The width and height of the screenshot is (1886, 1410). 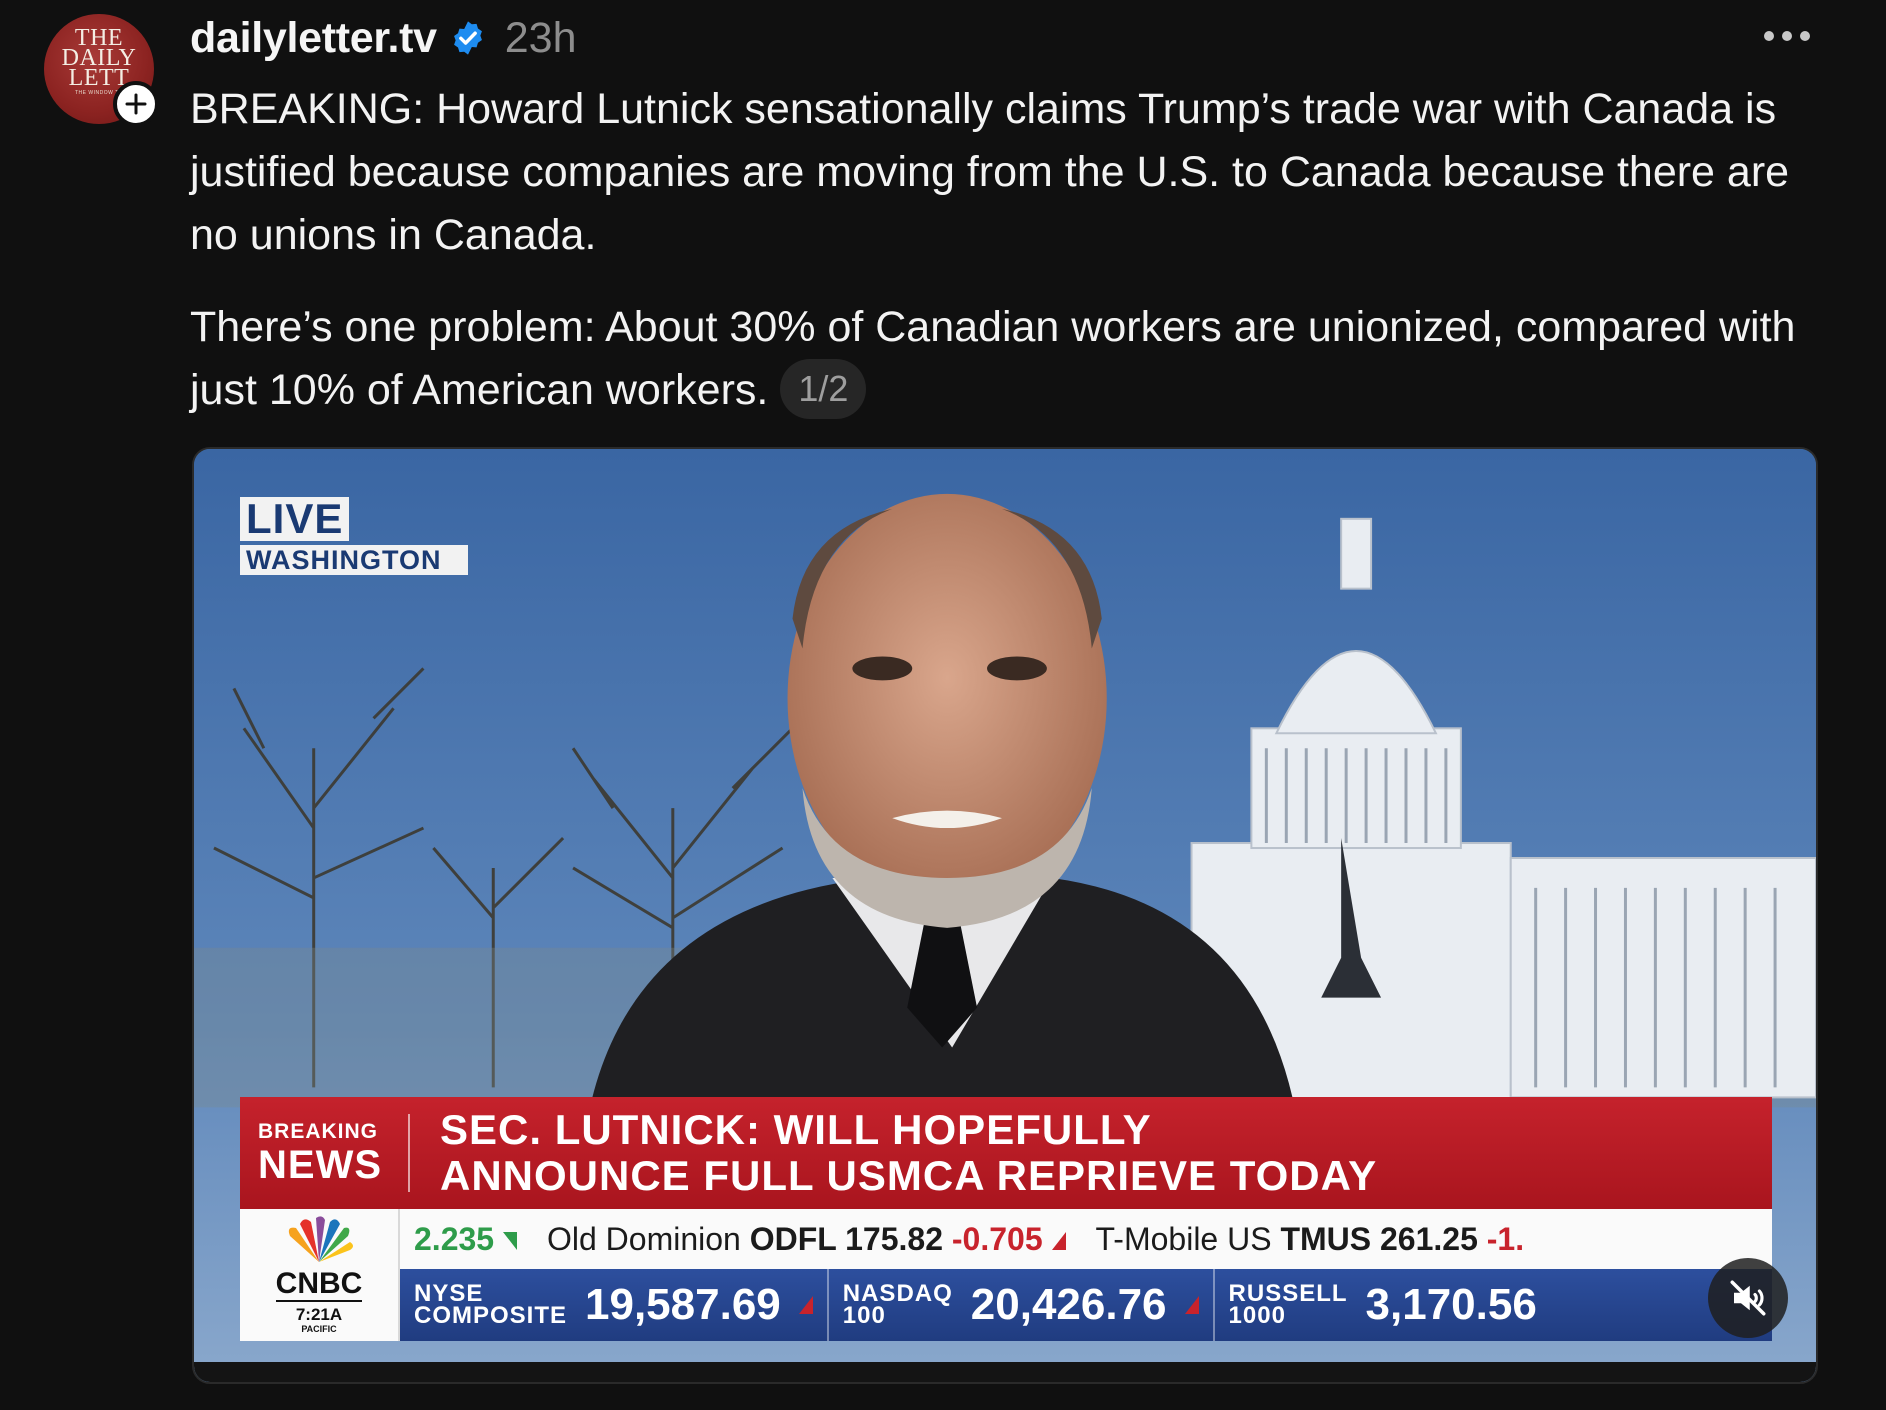 I want to click on username-link: dailyletter.tv, so click(x=313, y=38).